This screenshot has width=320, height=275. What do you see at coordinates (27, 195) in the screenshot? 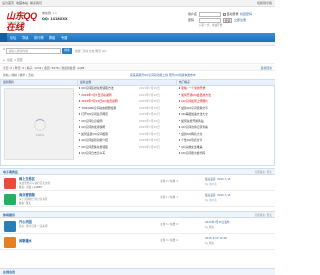
I see `forum-name: 商业营销版` at bounding box center [27, 195].